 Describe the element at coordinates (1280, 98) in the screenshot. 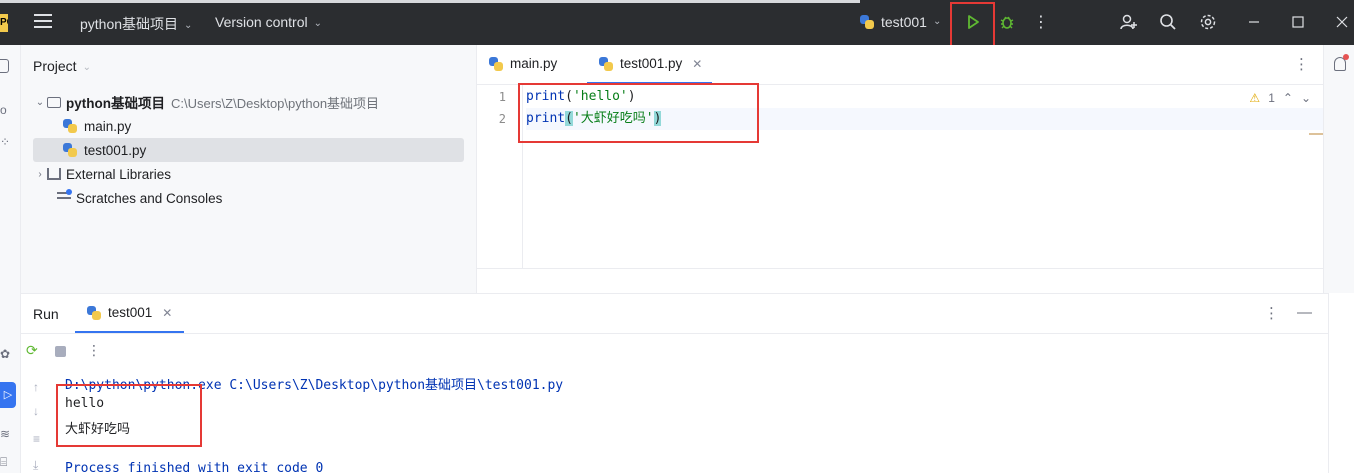

I see `inspection-widget: ⚠ 1 ⌃ ⌄` at that location.